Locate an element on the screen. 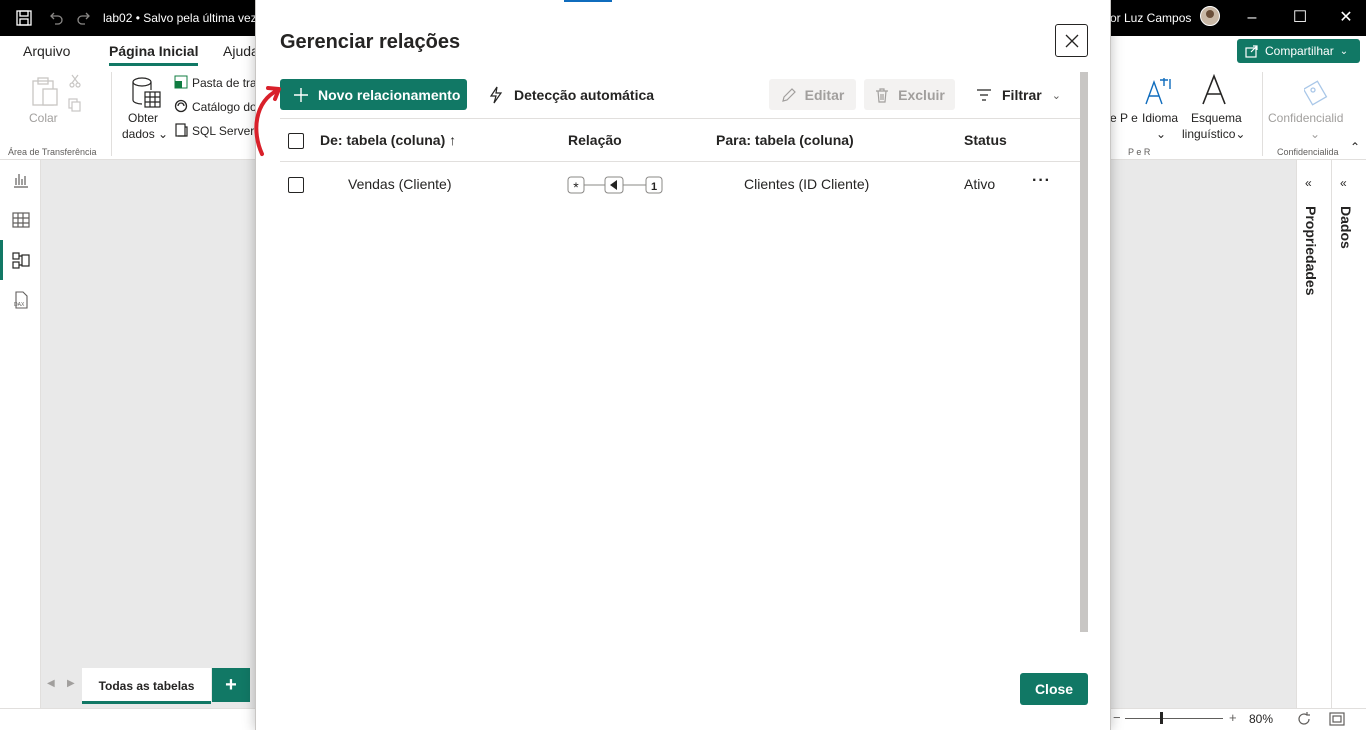 The image size is (1366, 730). chevron-right-icon: ▶ is located at coordinates (71, 683).